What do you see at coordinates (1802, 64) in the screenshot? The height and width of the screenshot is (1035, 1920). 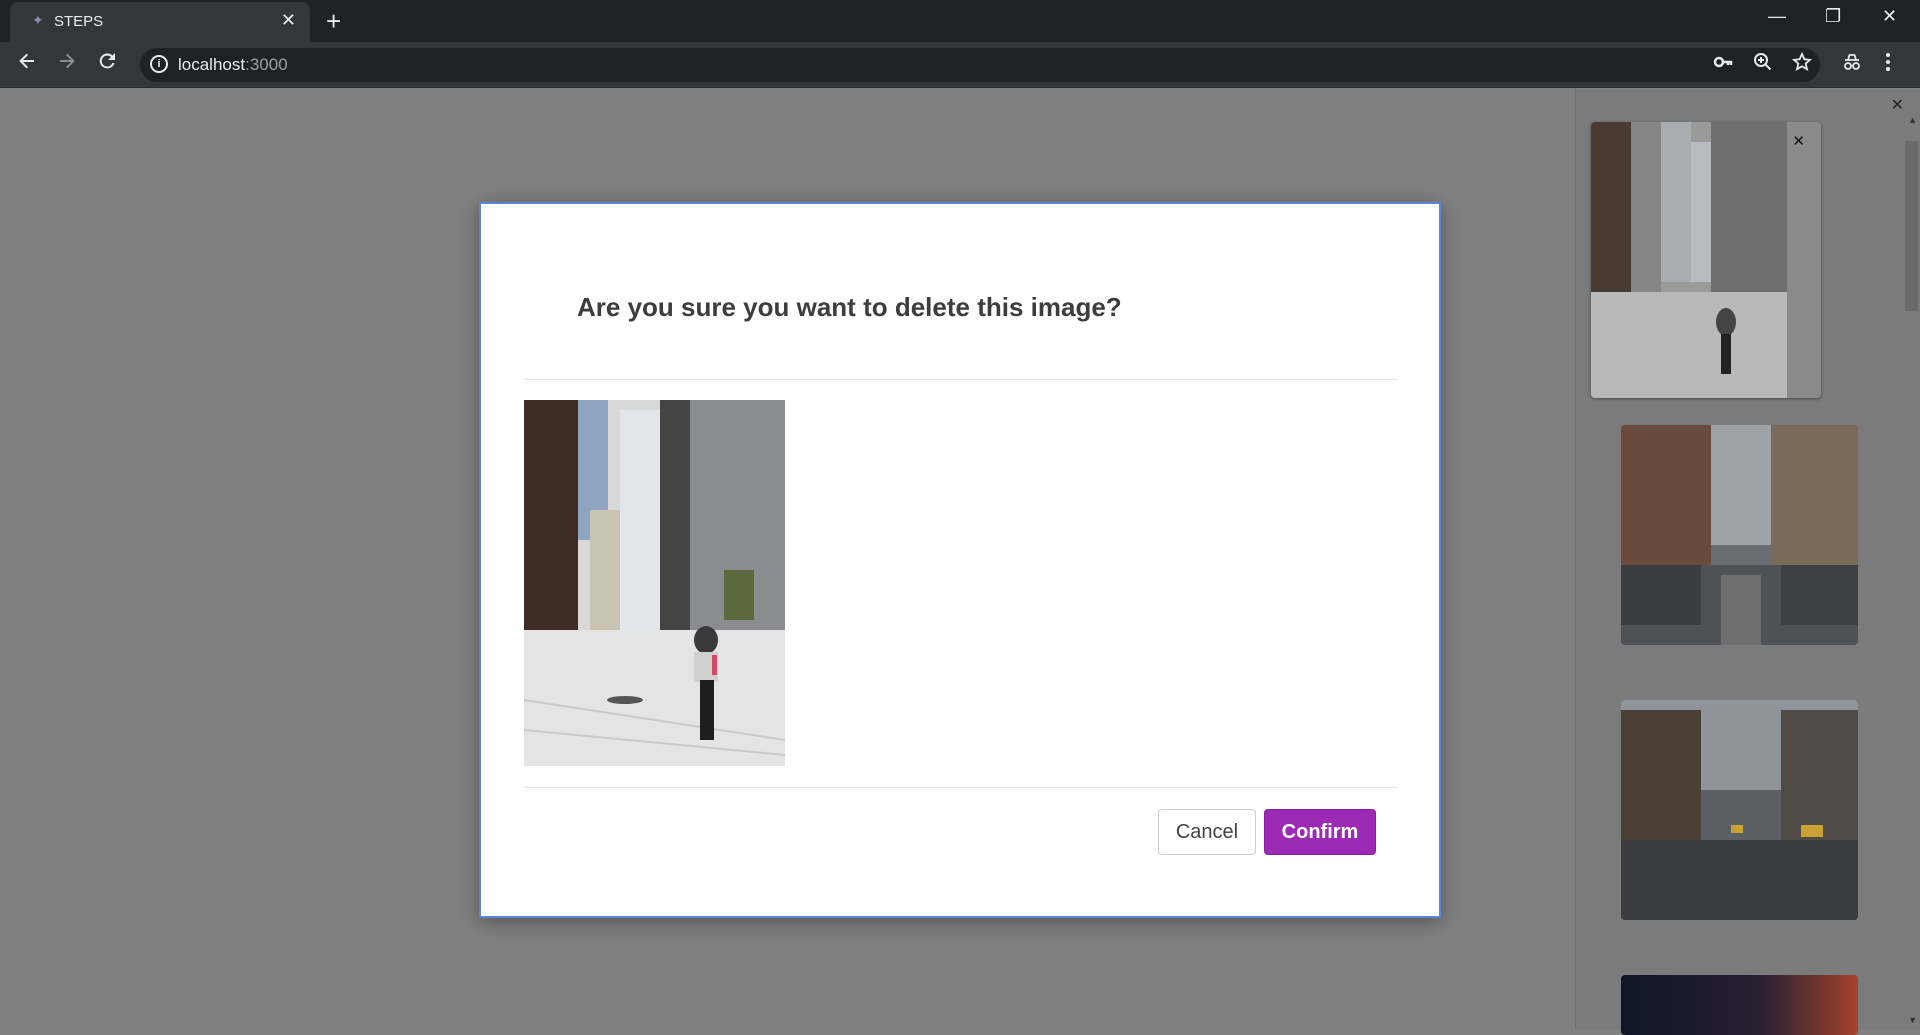 I see `bookmark-star-icon` at bounding box center [1802, 64].